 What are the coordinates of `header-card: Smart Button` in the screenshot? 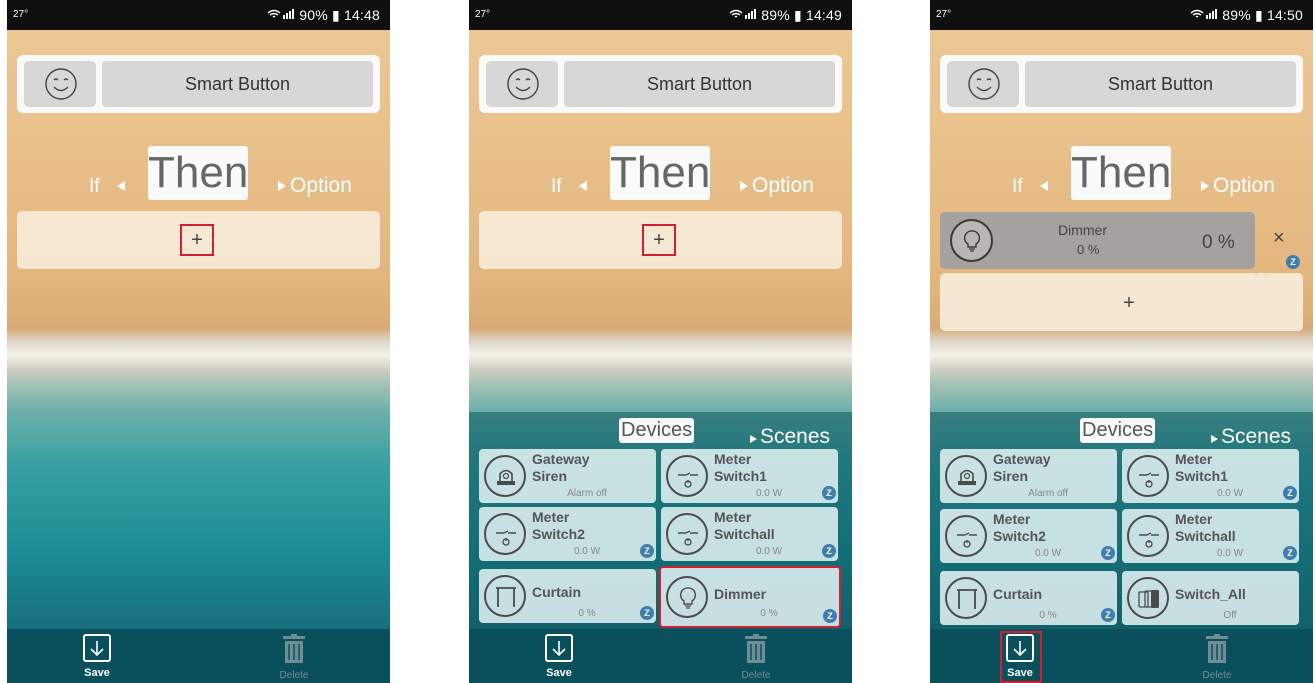 It's located at (660, 84).